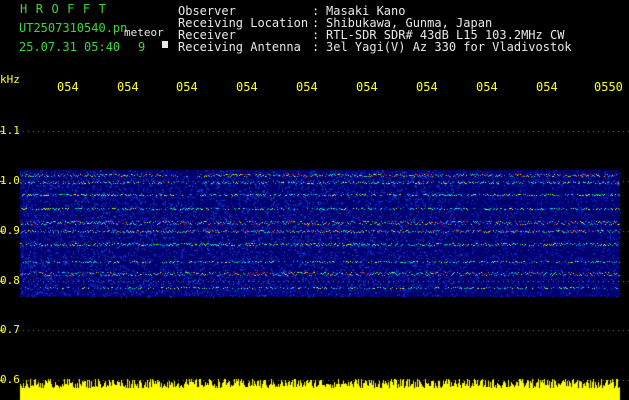 This screenshot has height=400, width=629. Describe the element at coordinates (247, 87) in the screenshot. I see `x-tick-4: 054` at that location.